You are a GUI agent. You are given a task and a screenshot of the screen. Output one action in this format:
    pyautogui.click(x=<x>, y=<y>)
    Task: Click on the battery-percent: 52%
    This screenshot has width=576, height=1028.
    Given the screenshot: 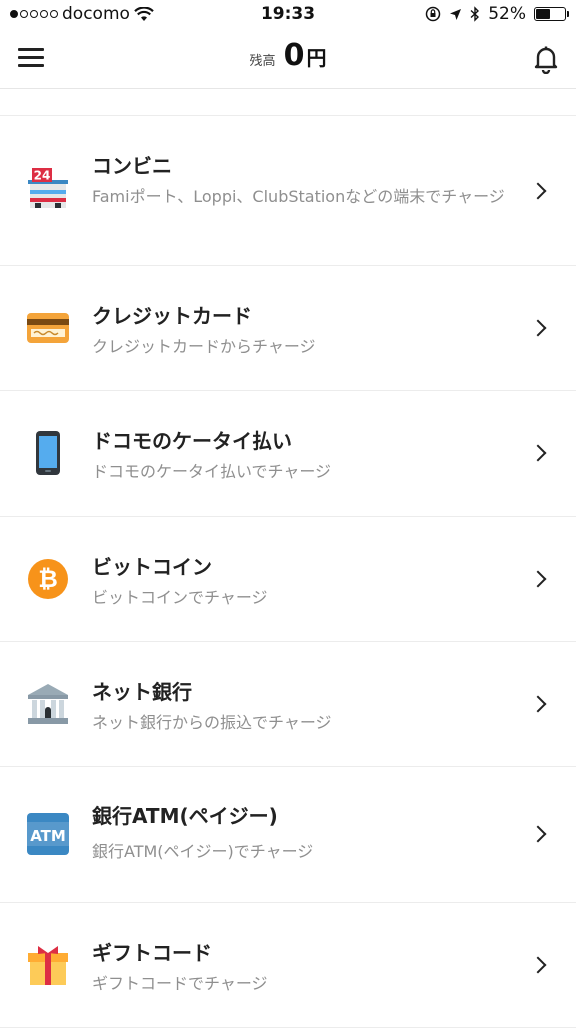 What is the action you would take?
    pyautogui.click(x=507, y=14)
    